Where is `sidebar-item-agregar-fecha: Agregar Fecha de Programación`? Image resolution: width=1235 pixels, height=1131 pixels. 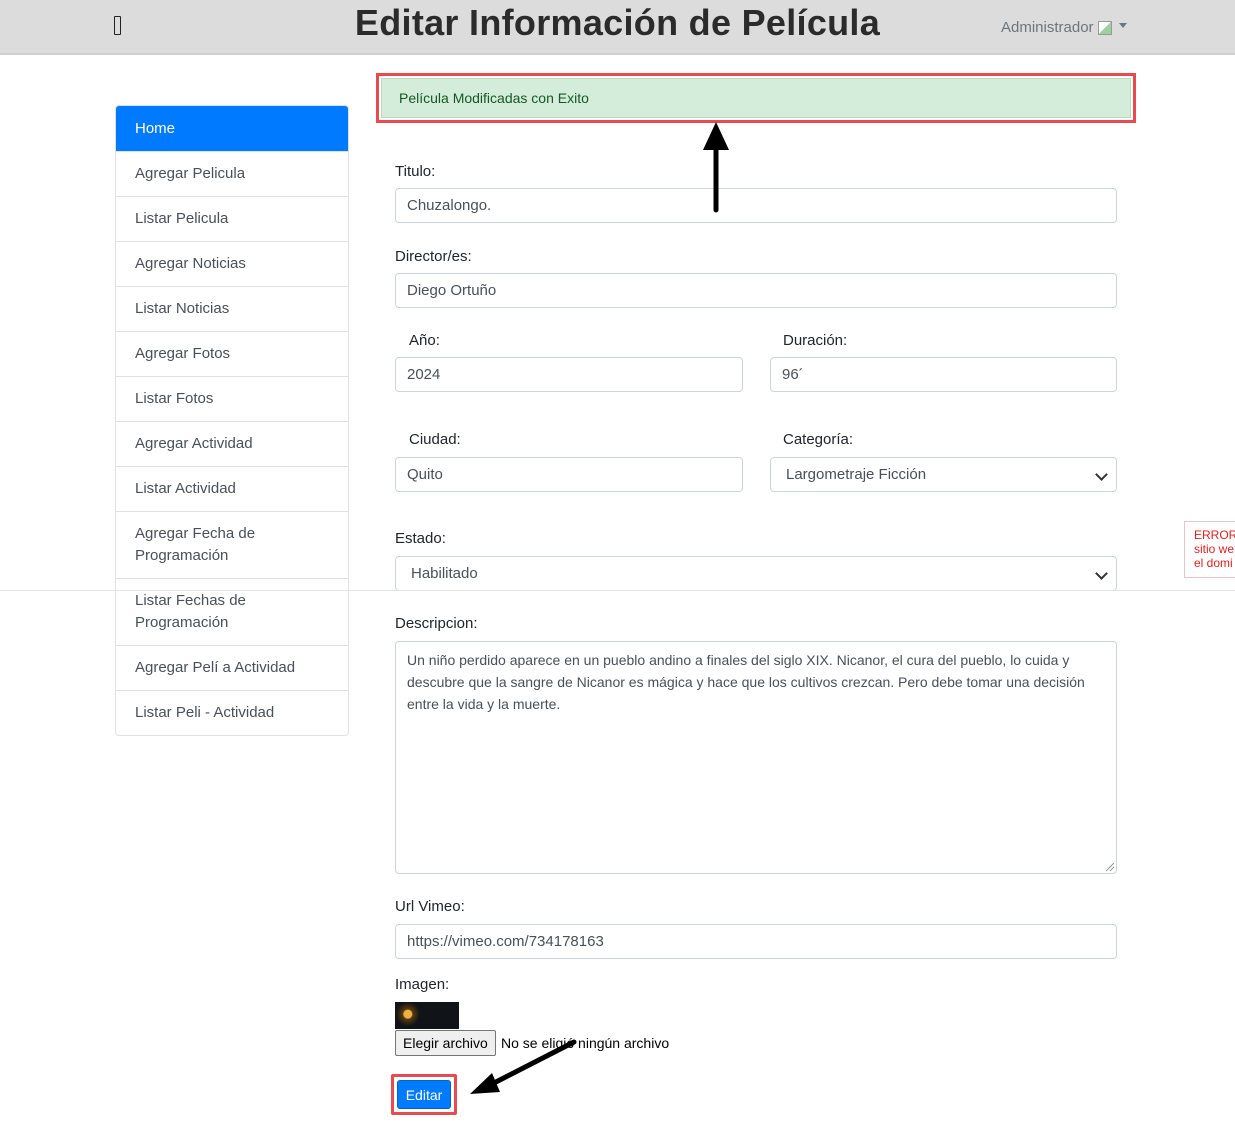 sidebar-item-agregar-fecha: Agregar Fecha de Programación is located at coordinates (232, 544).